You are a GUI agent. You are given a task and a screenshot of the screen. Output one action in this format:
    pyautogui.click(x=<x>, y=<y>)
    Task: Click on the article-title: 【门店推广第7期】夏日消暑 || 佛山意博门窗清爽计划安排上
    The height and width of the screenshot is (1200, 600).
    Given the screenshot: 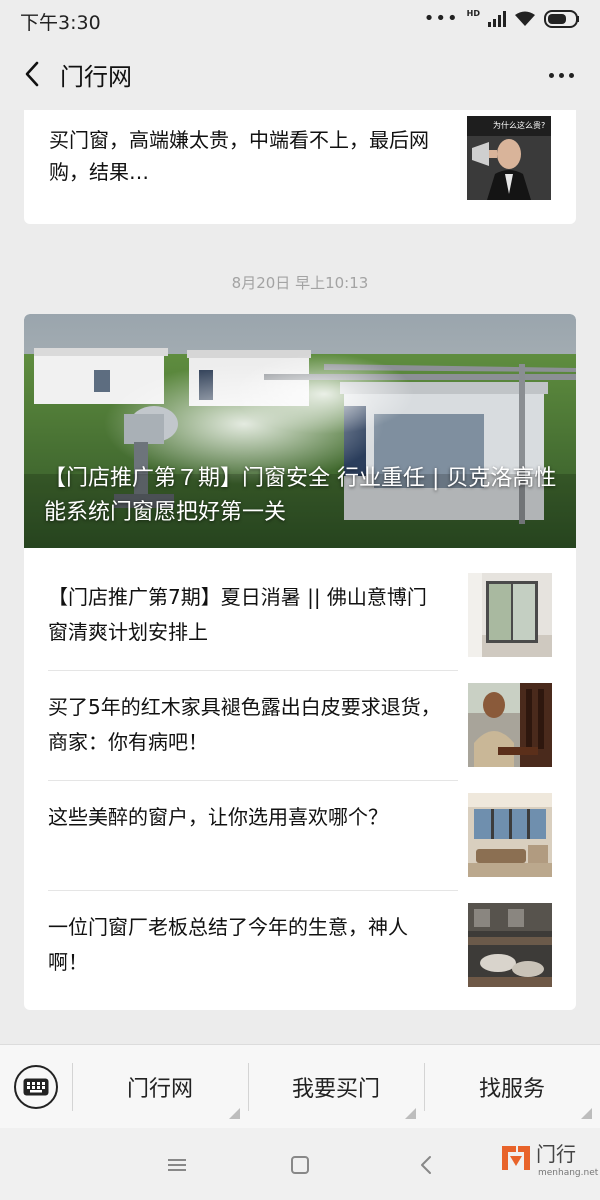 What is the action you would take?
    pyautogui.click(x=237, y=614)
    